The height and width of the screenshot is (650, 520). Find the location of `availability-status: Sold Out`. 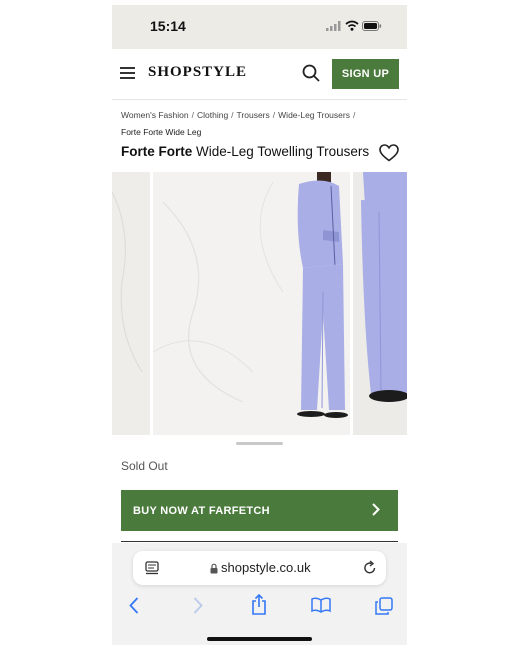

availability-status: Sold Out is located at coordinates (144, 466).